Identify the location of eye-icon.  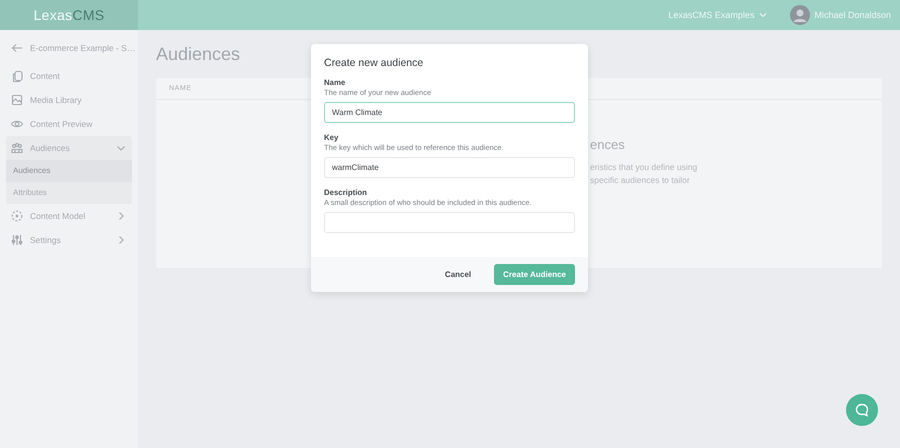
(17, 124).